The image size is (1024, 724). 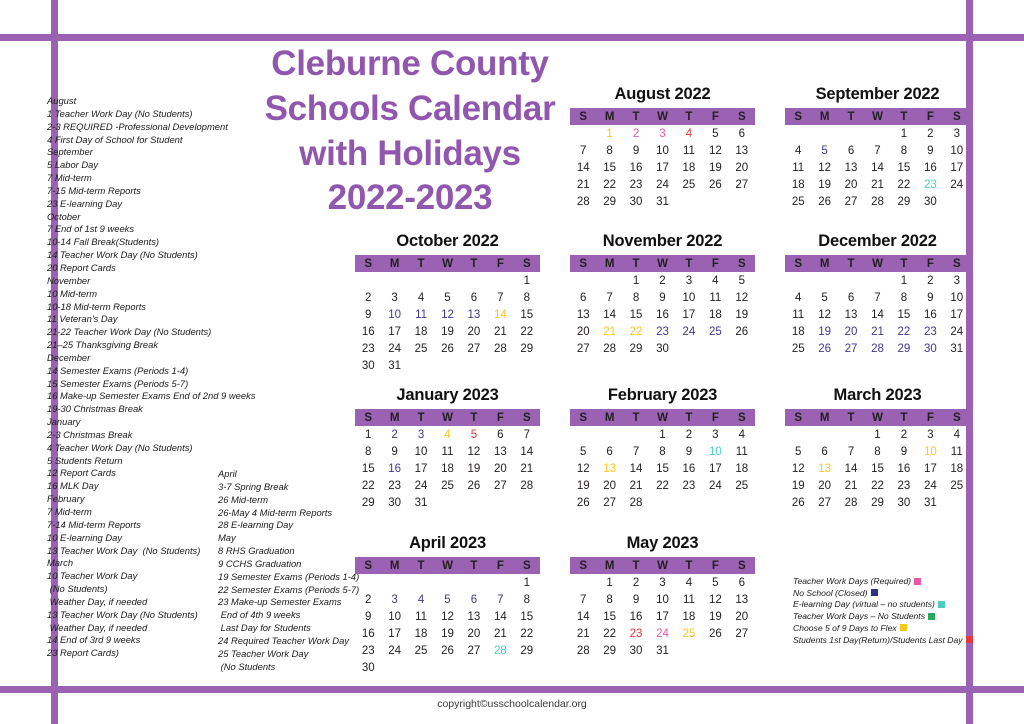 I want to click on day-cell: 1, so click(x=368, y=435).